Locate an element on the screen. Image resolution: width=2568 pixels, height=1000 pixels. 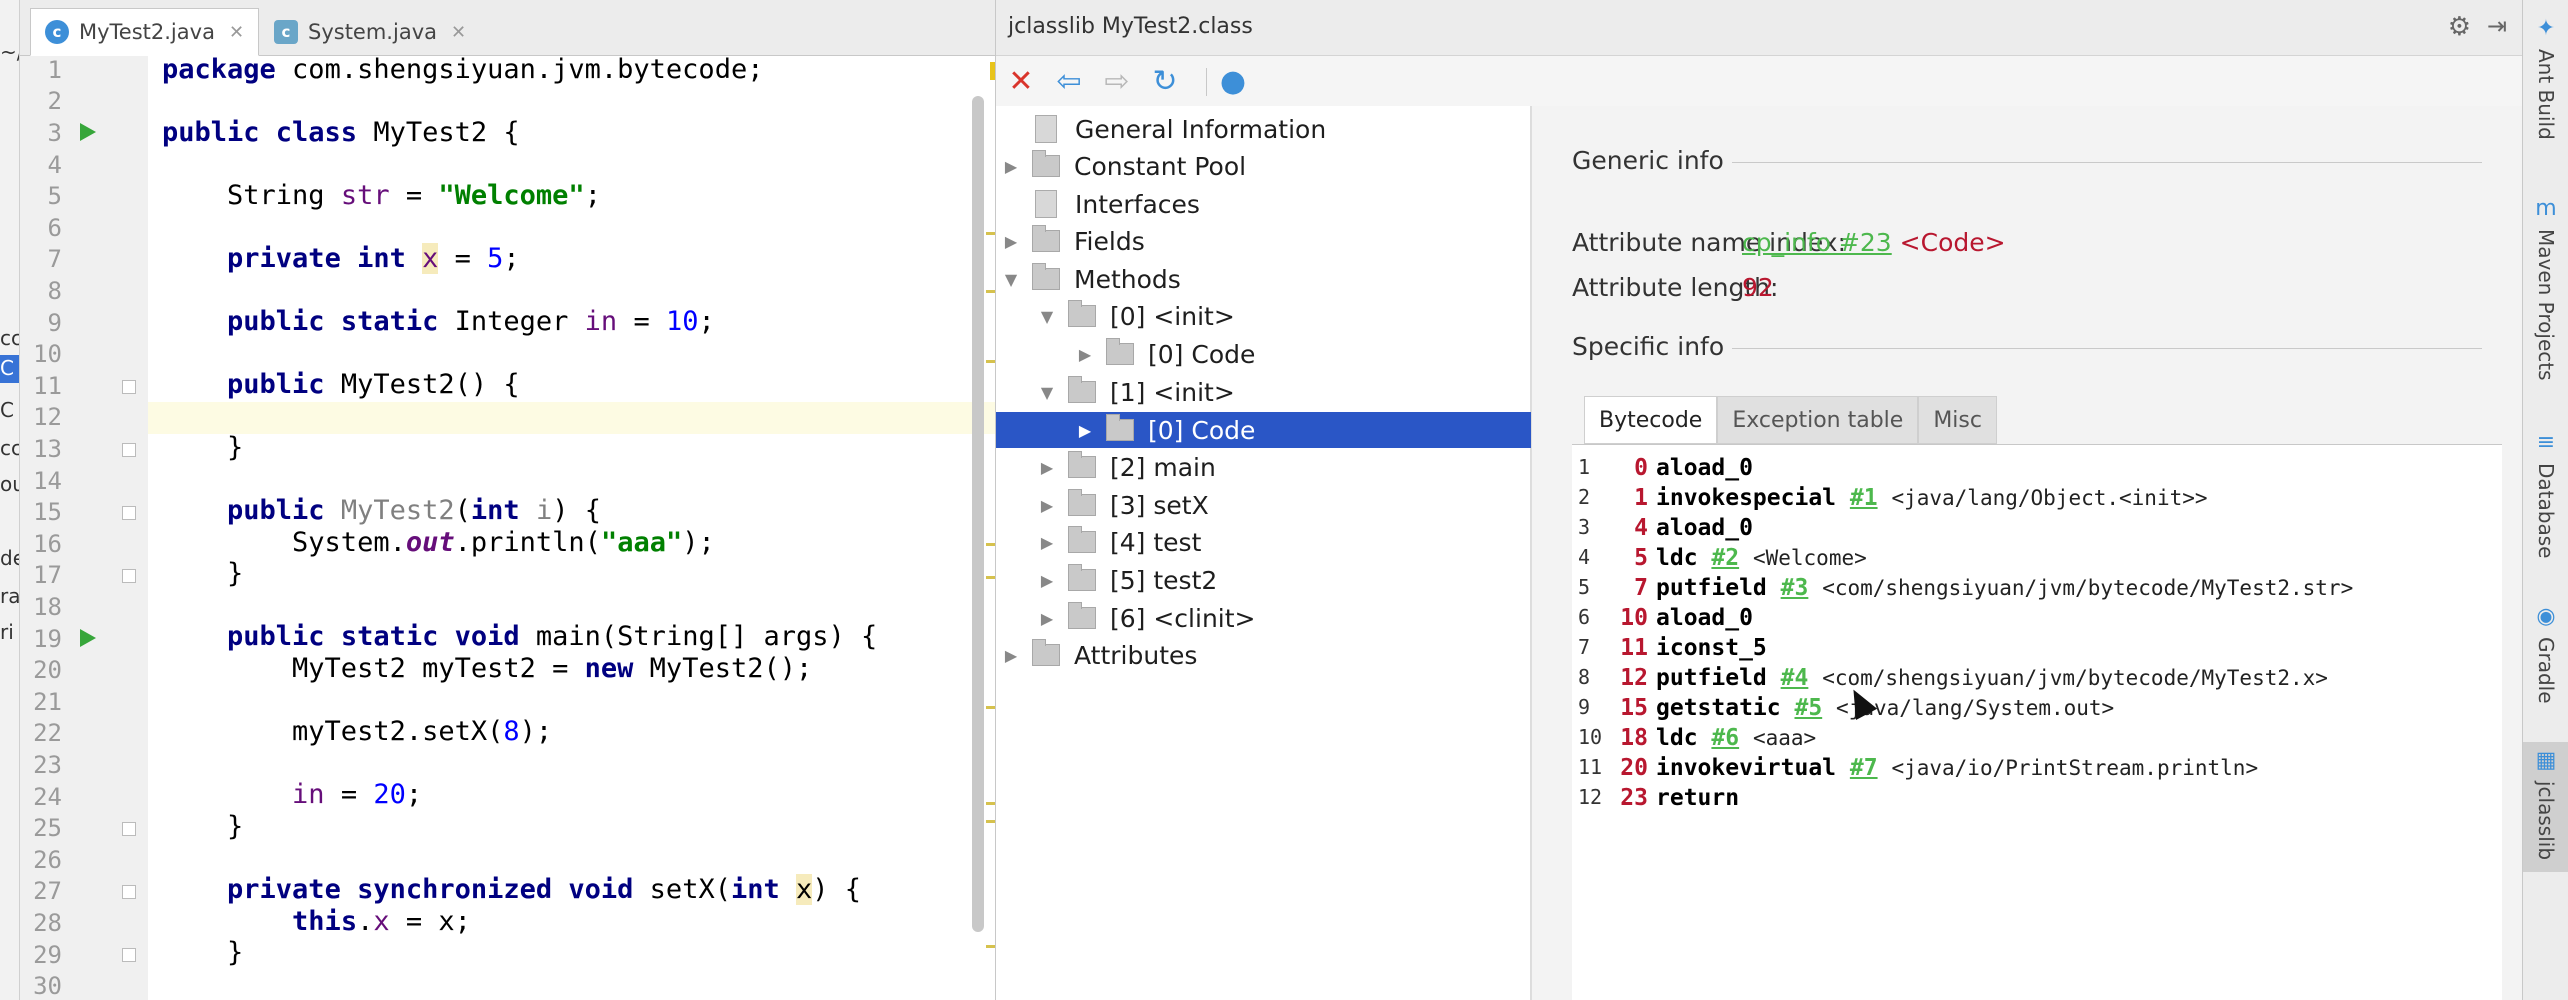
database-icon: ≡ is located at coordinates (2546, 442).